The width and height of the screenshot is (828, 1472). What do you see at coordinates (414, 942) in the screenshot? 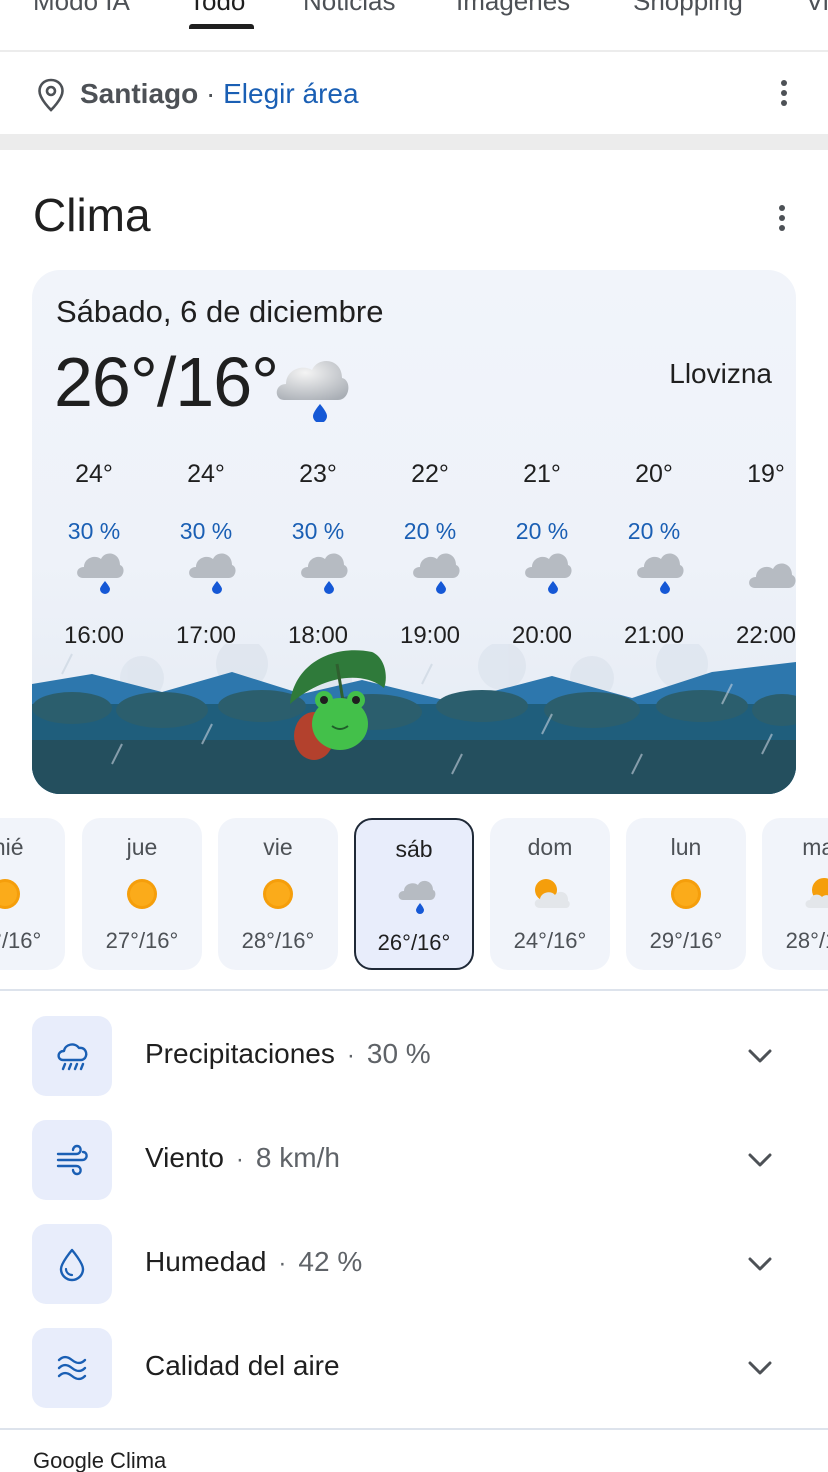
I see `day-temps: 26°/16°` at bounding box center [414, 942].